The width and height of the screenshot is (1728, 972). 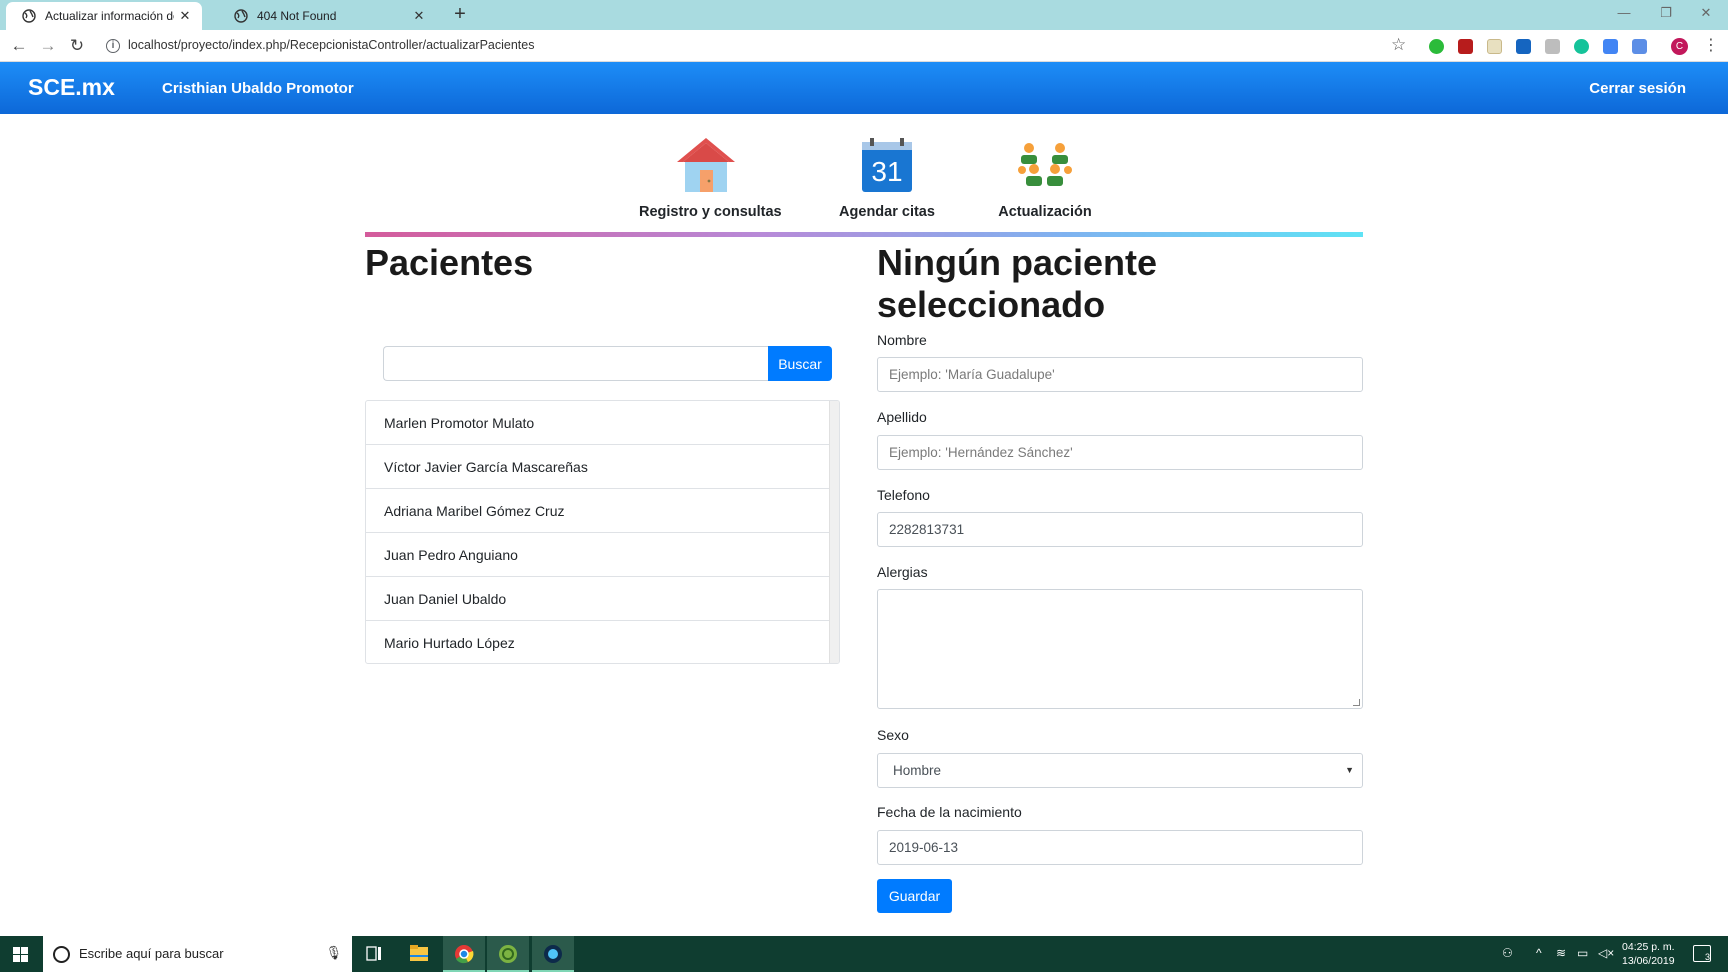 What do you see at coordinates (1610, 46) in the screenshot?
I see `translate-icon` at bounding box center [1610, 46].